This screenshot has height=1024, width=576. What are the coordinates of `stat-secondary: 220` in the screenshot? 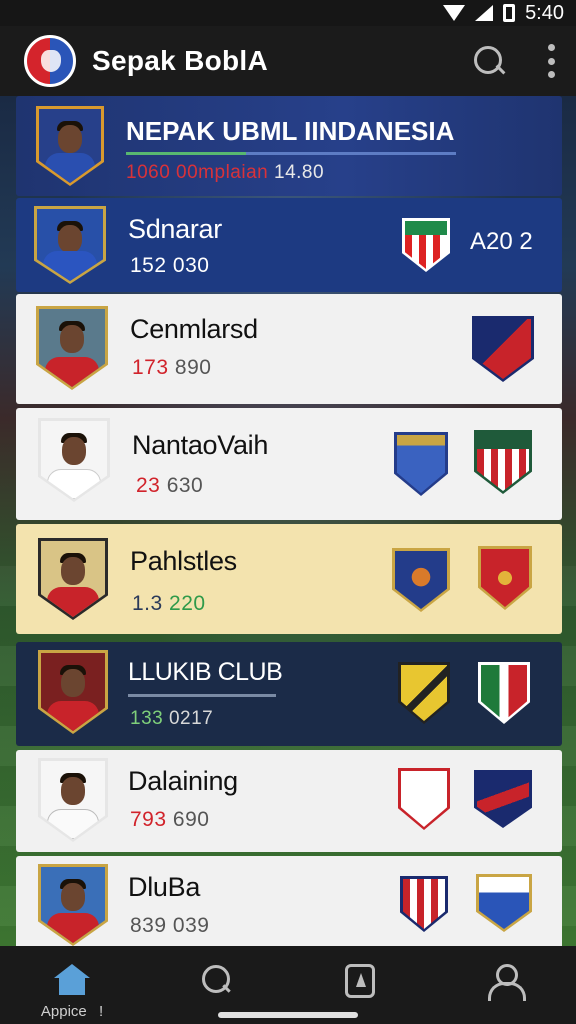 It's located at (187, 603).